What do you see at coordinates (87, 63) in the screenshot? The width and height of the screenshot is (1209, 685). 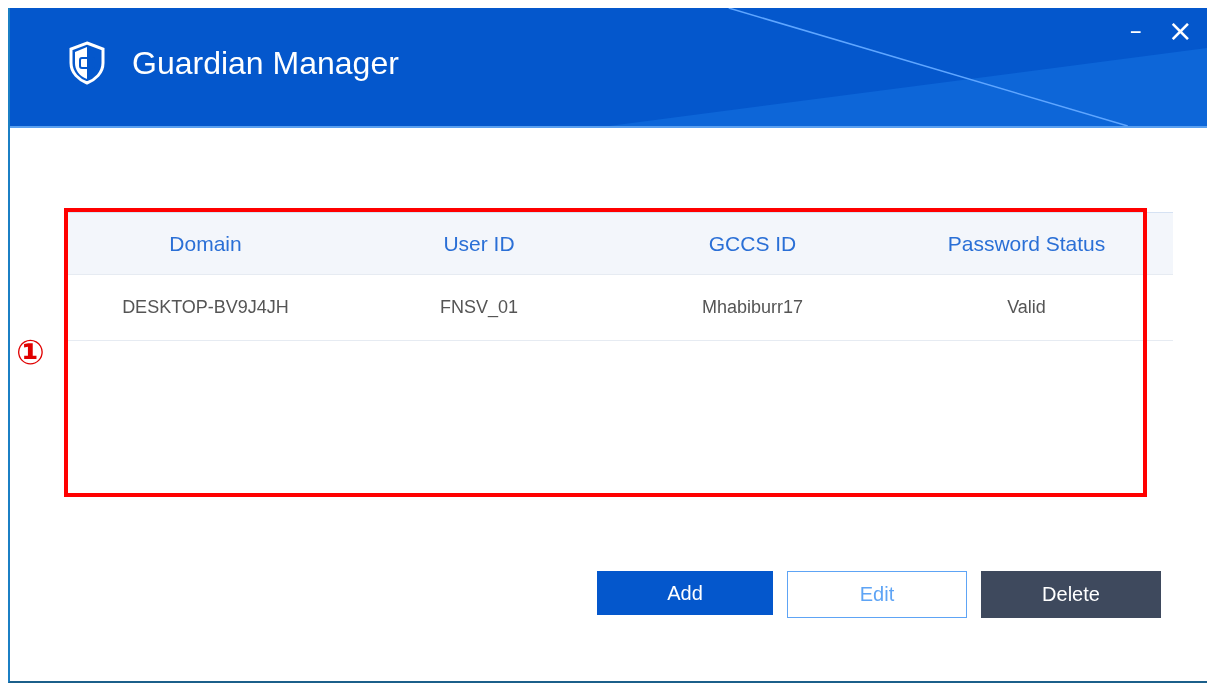 I see `shield-icon` at bounding box center [87, 63].